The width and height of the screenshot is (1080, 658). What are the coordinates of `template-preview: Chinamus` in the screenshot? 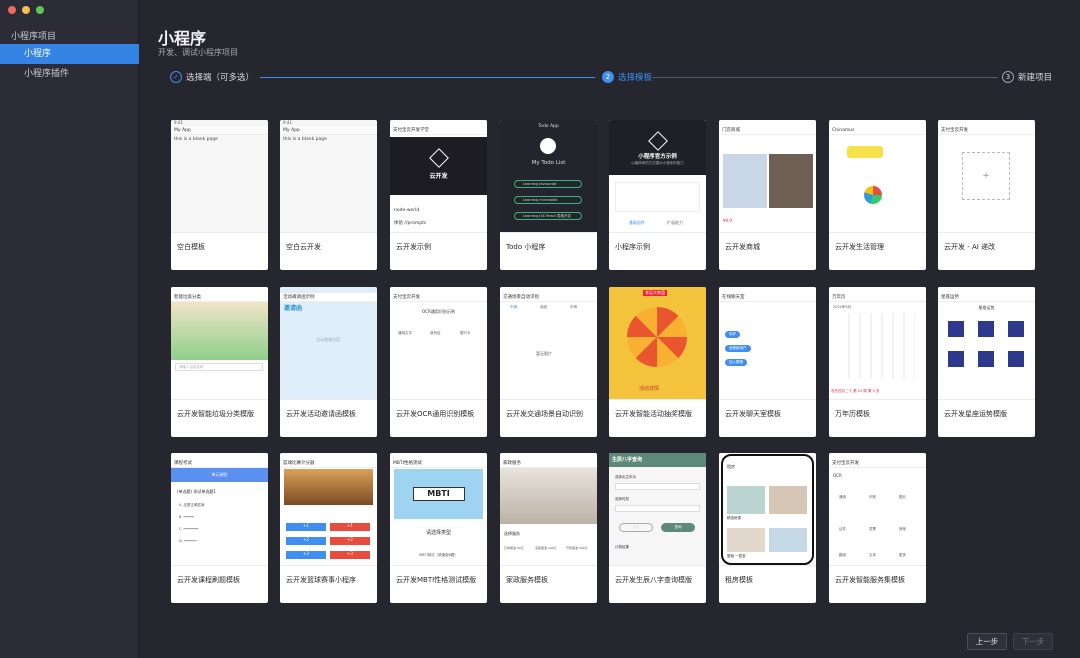 It's located at (877, 176).